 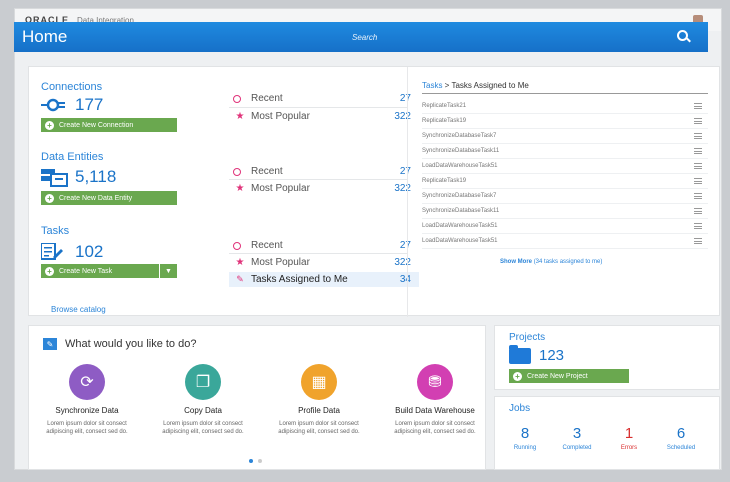 I want to click on connections-title: Connections, so click(x=71, y=87).